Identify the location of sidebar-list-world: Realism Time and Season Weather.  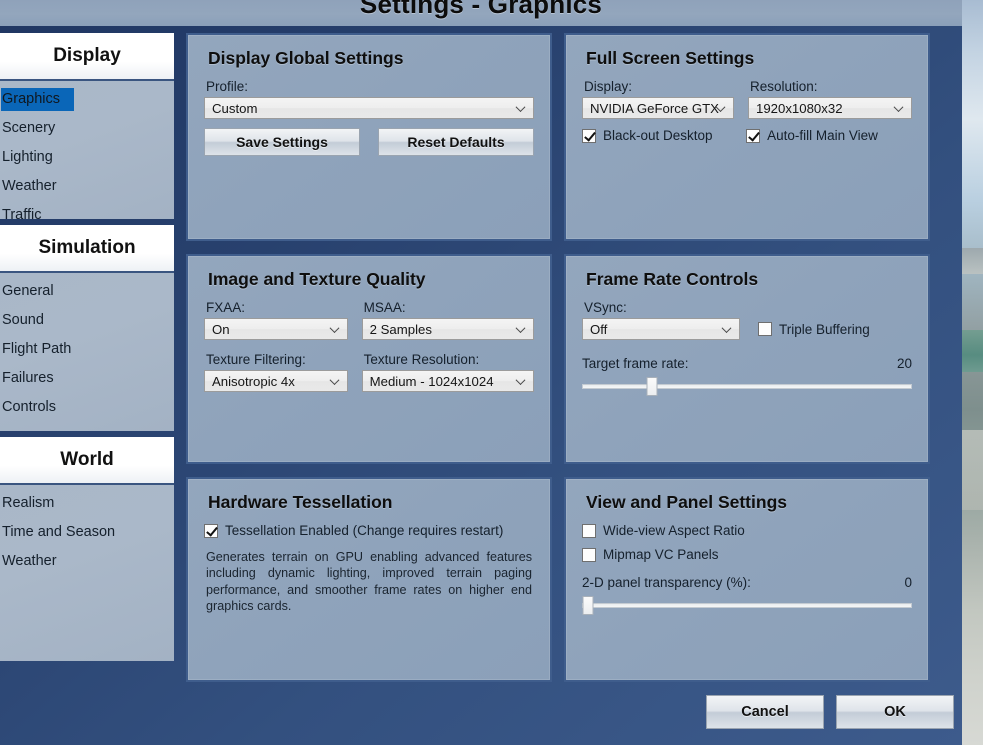
(87, 573).